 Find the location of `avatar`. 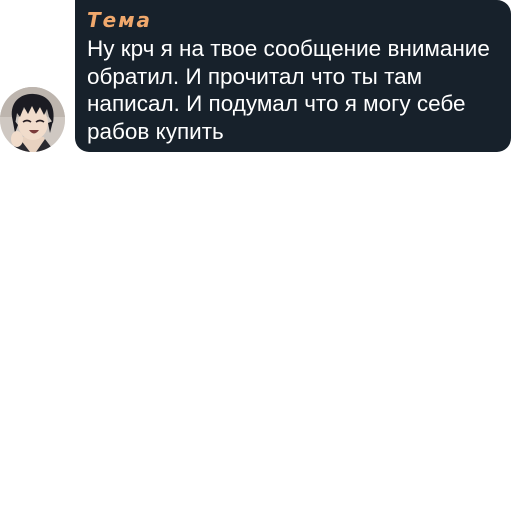

avatar is located at coordinates (32, 119).